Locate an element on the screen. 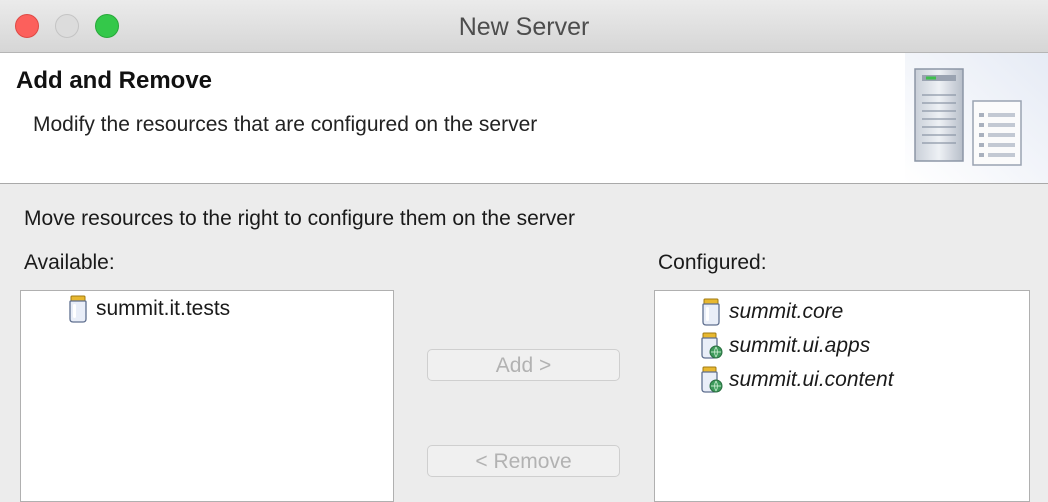 Image resolution: width=1048 pixels, height=502 pixels. configured-item-label: summit.ui.apps is located at coordinates (800, 345).